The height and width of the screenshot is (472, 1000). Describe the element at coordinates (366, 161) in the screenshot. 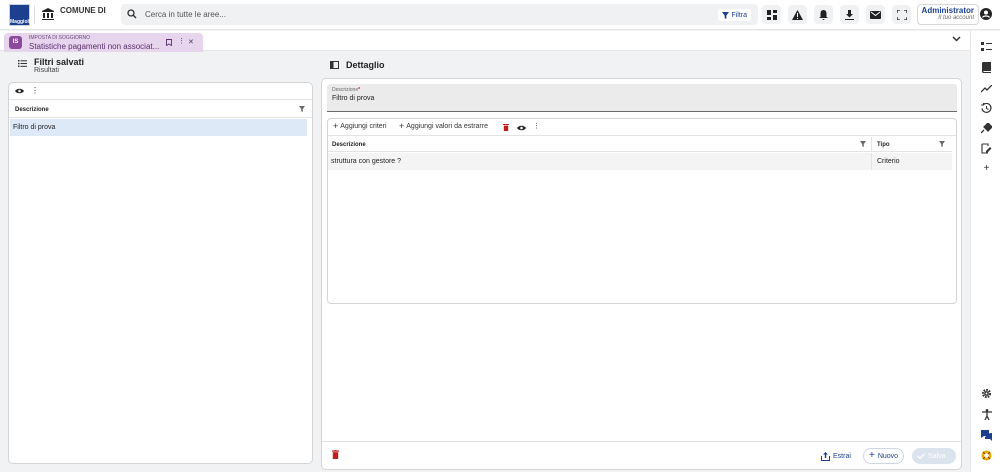

I see `row-descrizione: struttura con gestore ?` at that location.